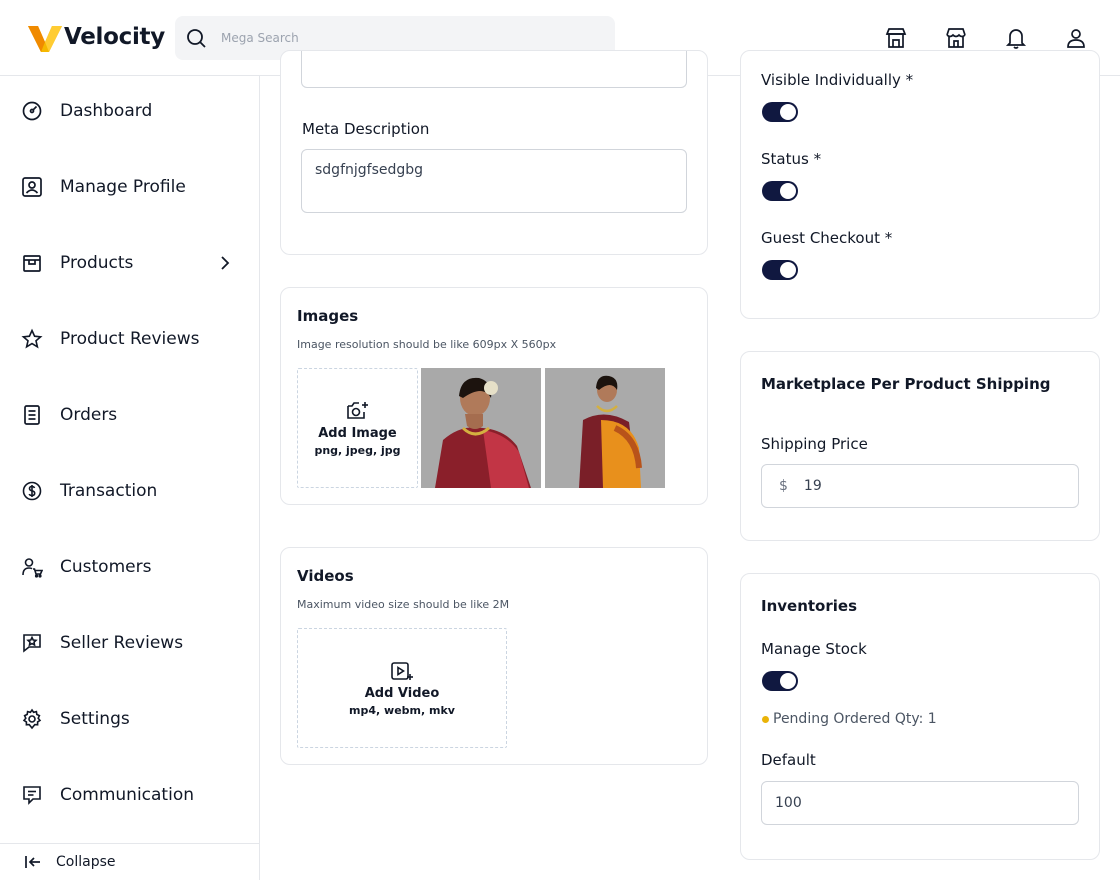  What do you see at coordinates (32, 643) in the screenshot?
I see `seller-review-icon` at bounding box center [32, 643].